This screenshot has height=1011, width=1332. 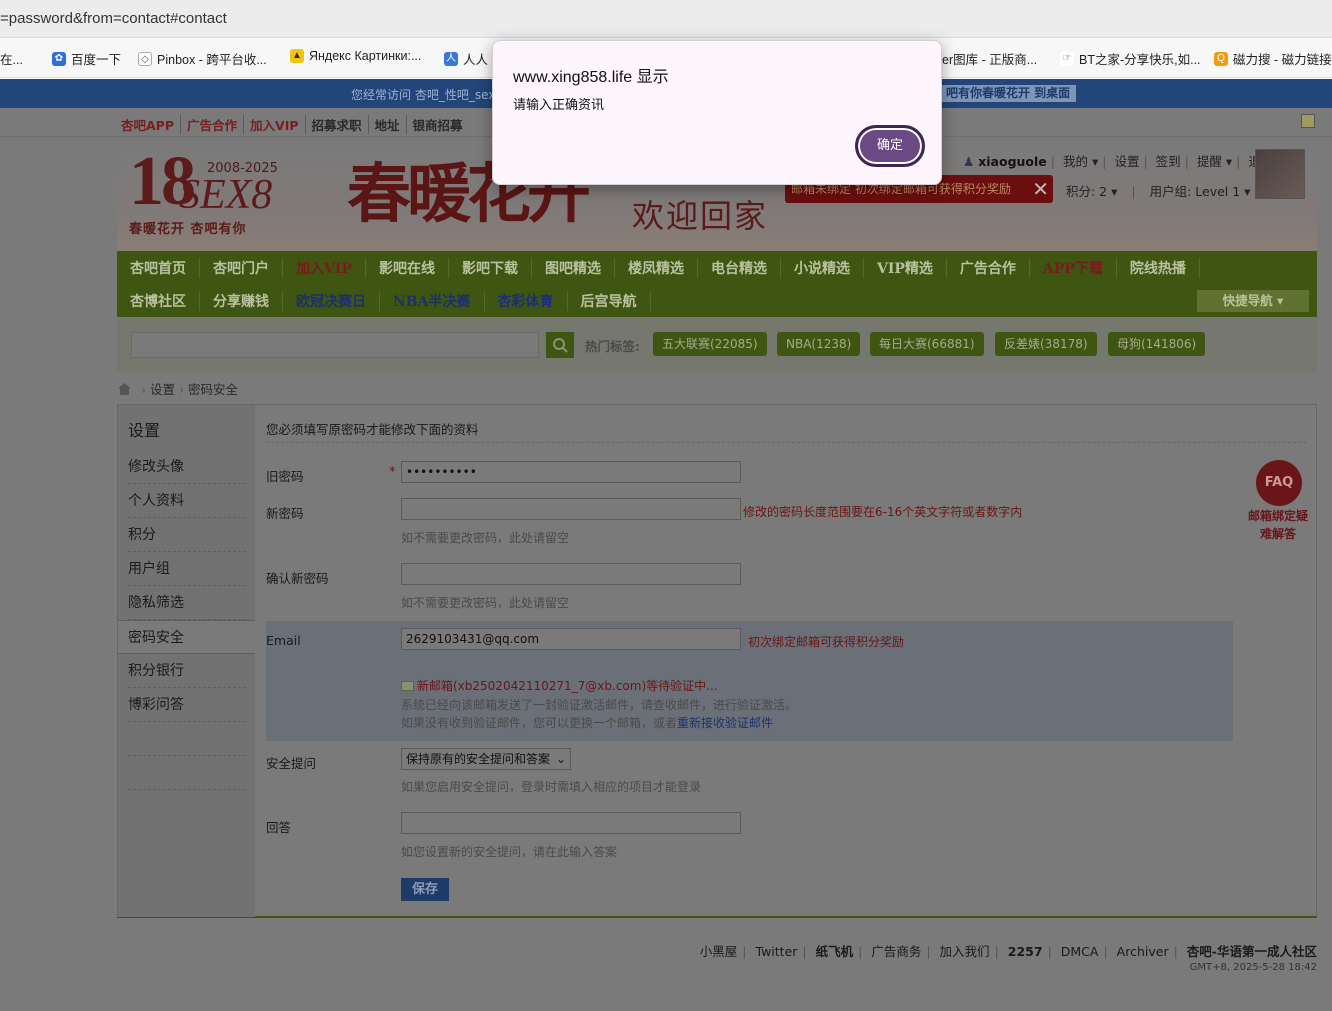 I want to click on nav-item: 电台精选, so click(x=739, y=267).